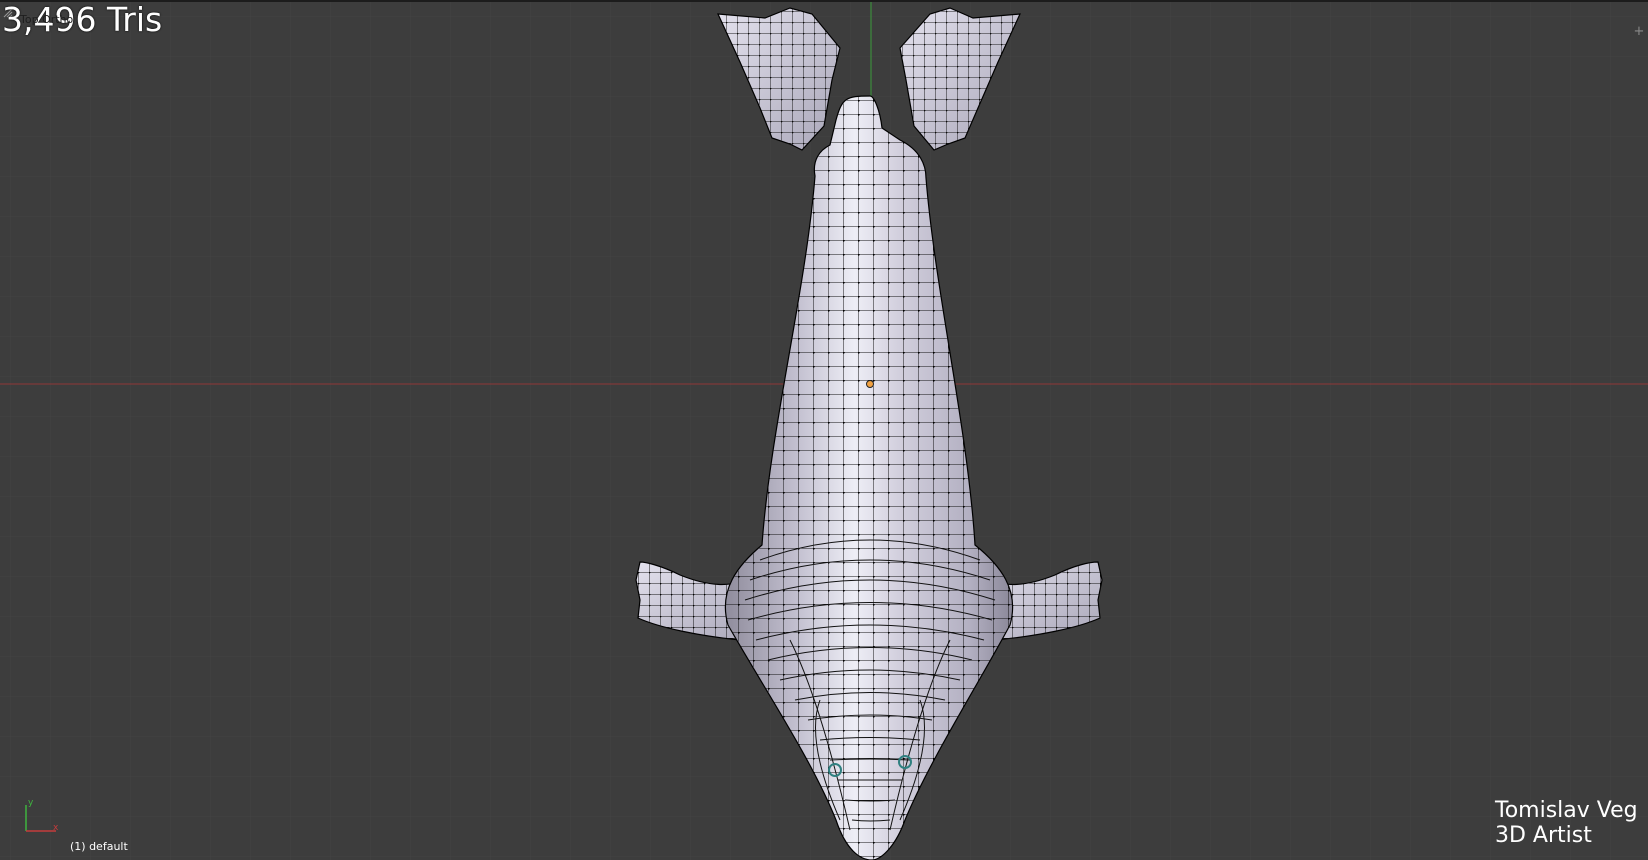 The image size is (1648, 860). Describe the element at coordinates (870, 384) in the screenshot. I see `object-origin-dot` at that location.